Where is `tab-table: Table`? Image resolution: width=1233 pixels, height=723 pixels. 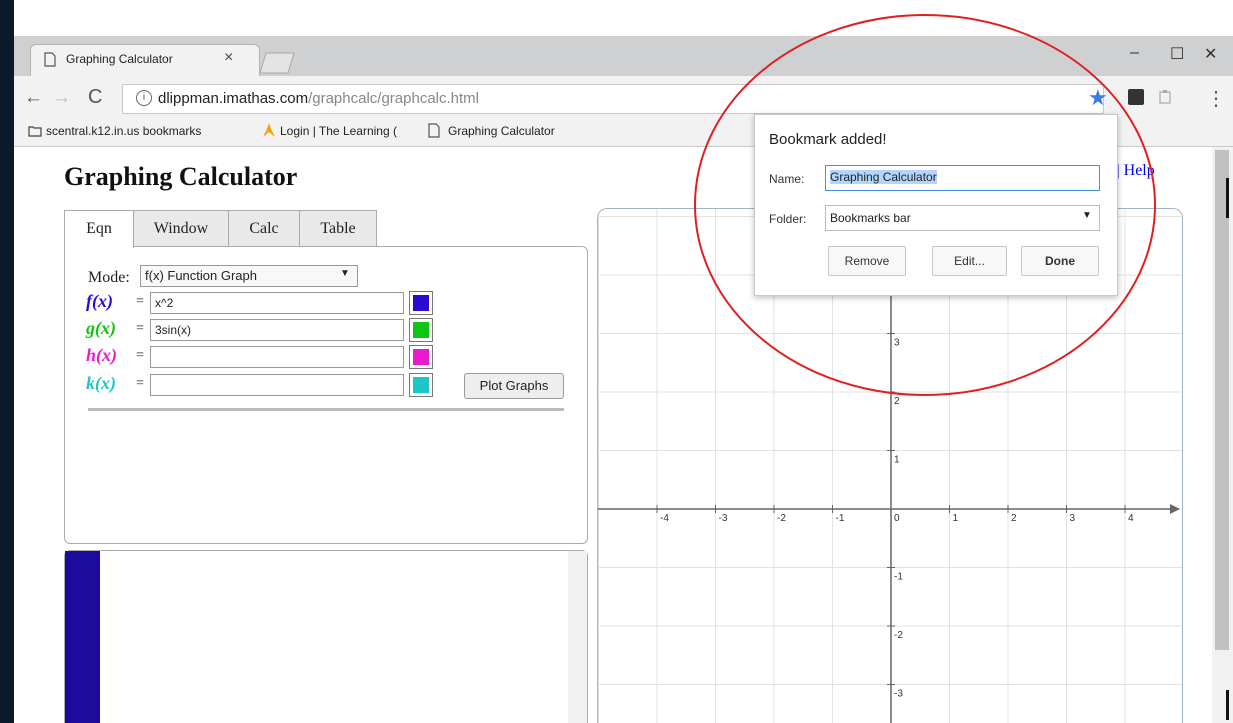 tab-table: Table is located at coordinates (338, 228).